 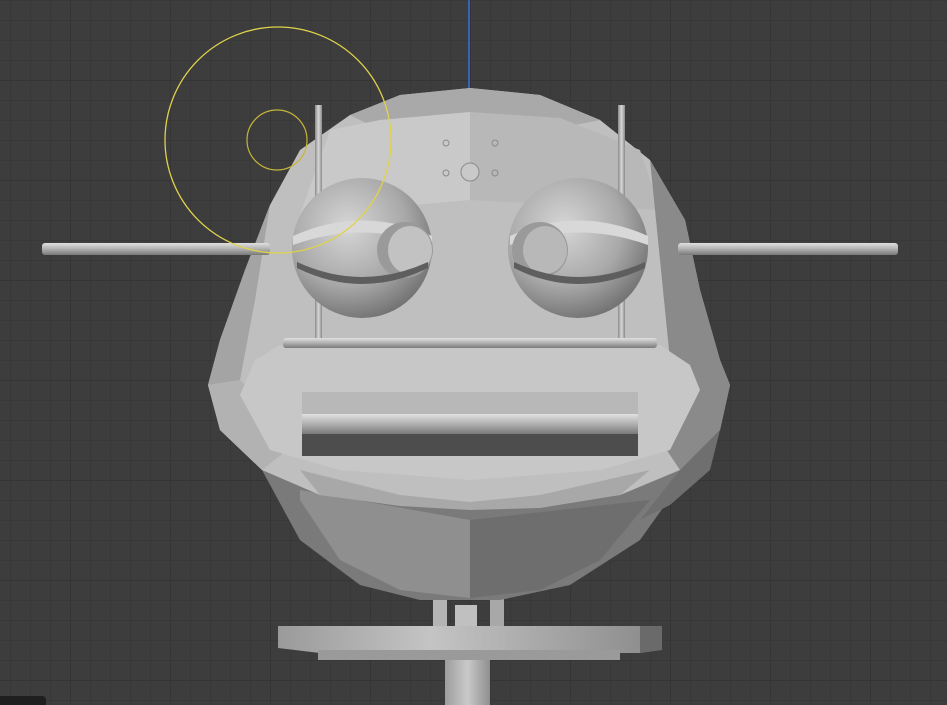 I want to click on right-side-rod, so click(x=788, y=249).